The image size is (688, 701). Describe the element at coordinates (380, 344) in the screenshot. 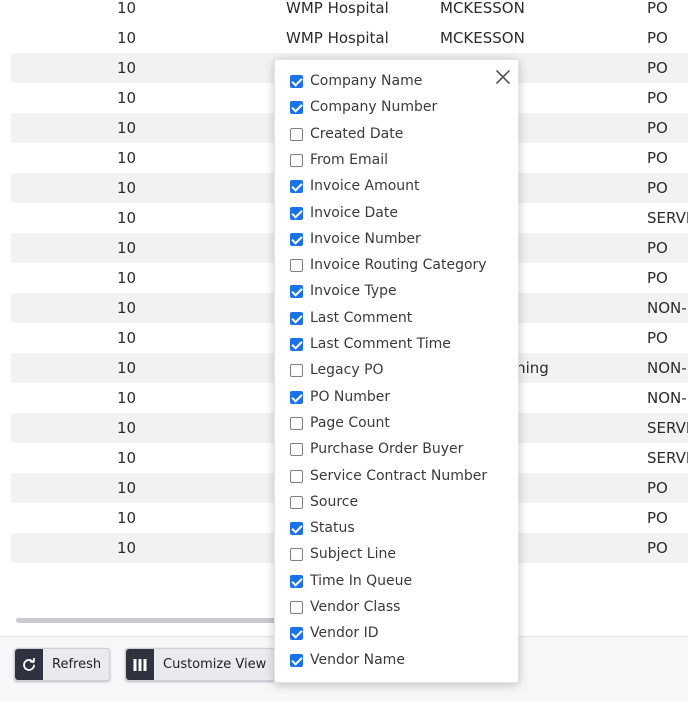

I see `column-option-label: Last Comment Time` at that location.